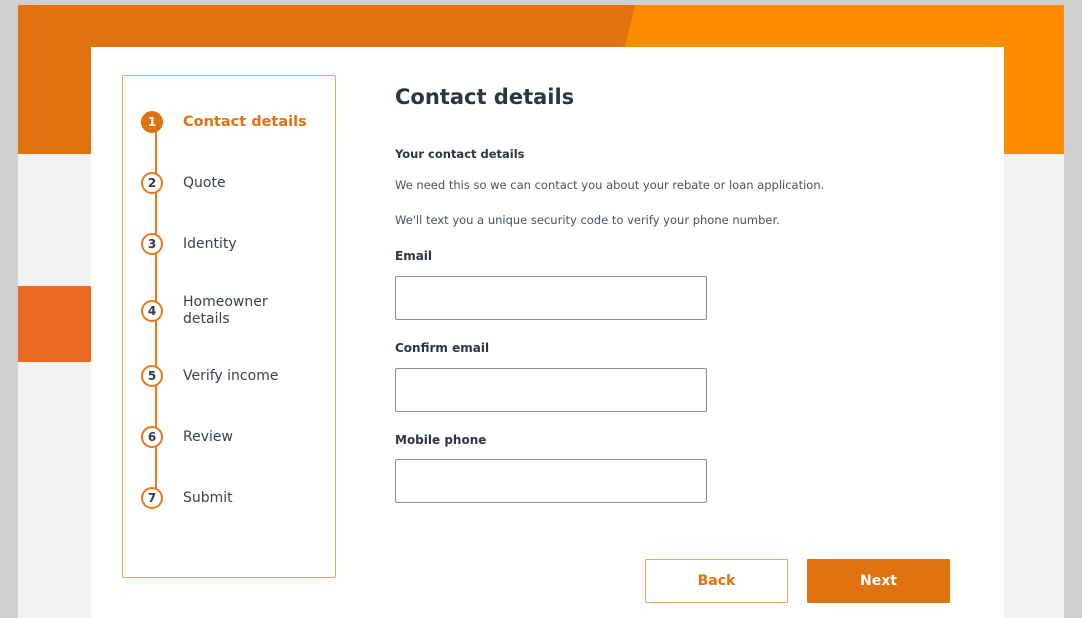  Describe the element at coordinates (152, 437) in the screenshot. I see `step-number-badge: 6` at that location.